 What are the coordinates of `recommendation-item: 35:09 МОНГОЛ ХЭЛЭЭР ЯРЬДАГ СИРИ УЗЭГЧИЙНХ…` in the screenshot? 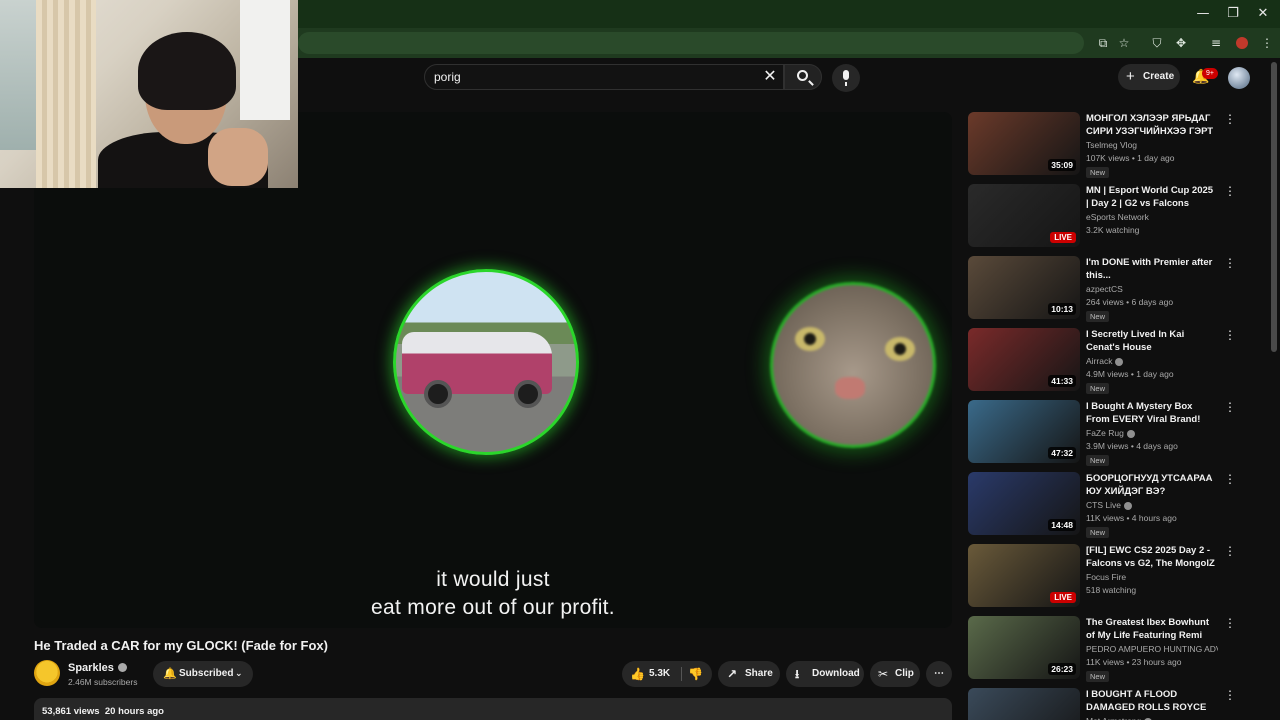 It's located at (1108, 145).